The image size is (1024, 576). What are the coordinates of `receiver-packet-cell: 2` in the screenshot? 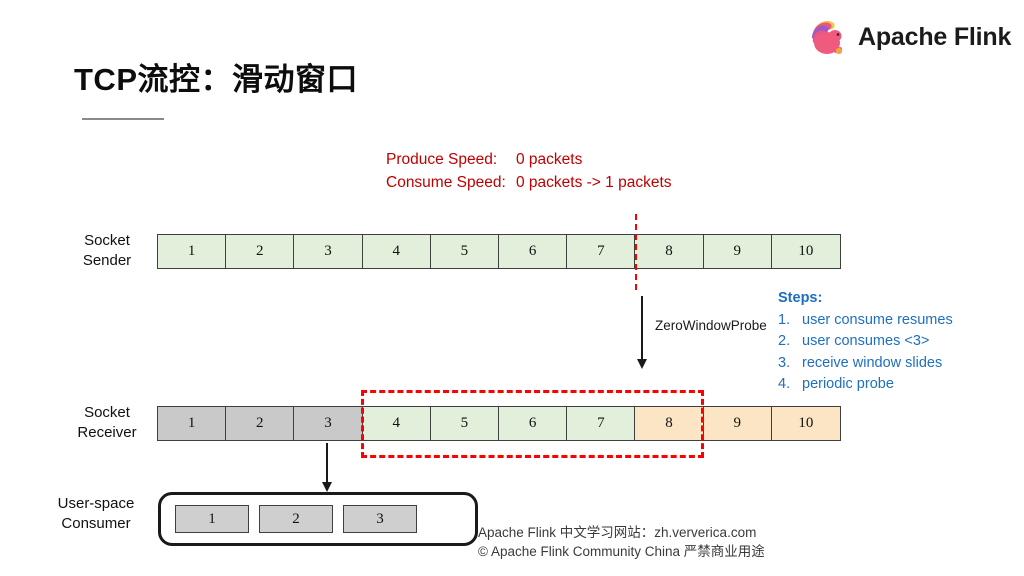 It's located at (260, 423).